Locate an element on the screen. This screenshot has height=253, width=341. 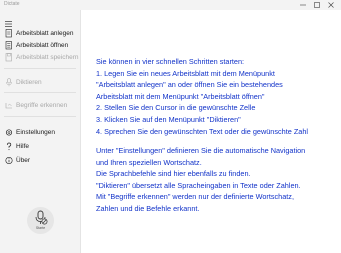
gear-icon is located at coordinates (9, 132).